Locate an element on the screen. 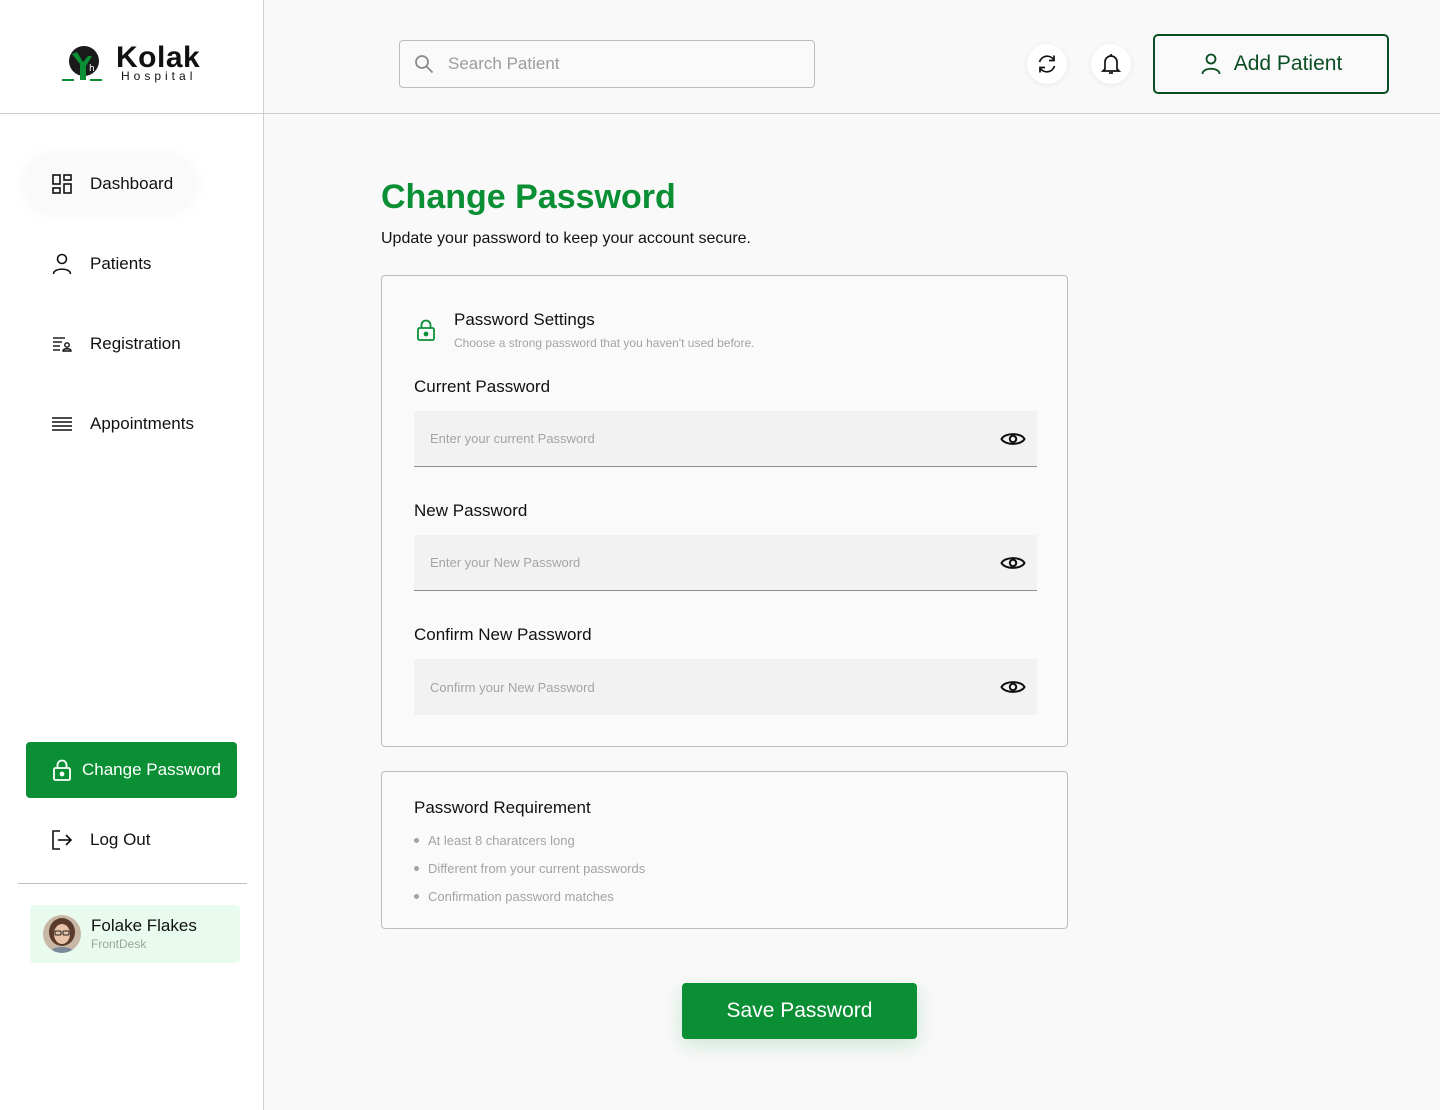 Image resolution: width=1440 pixels, height=1110 pixels. brand-sub: Hospital is located at coordinates (159, 76).